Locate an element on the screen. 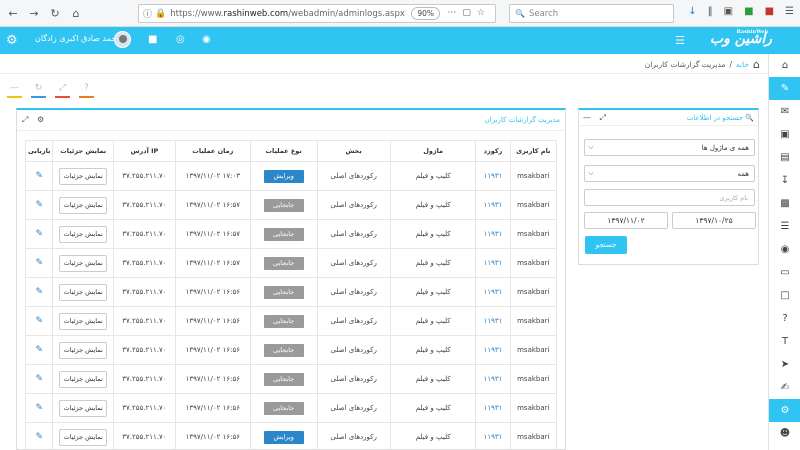 The width and height of the screenshot is (800, 450). home-nav-icon: ⌂ is located at coordinates (784, 65).